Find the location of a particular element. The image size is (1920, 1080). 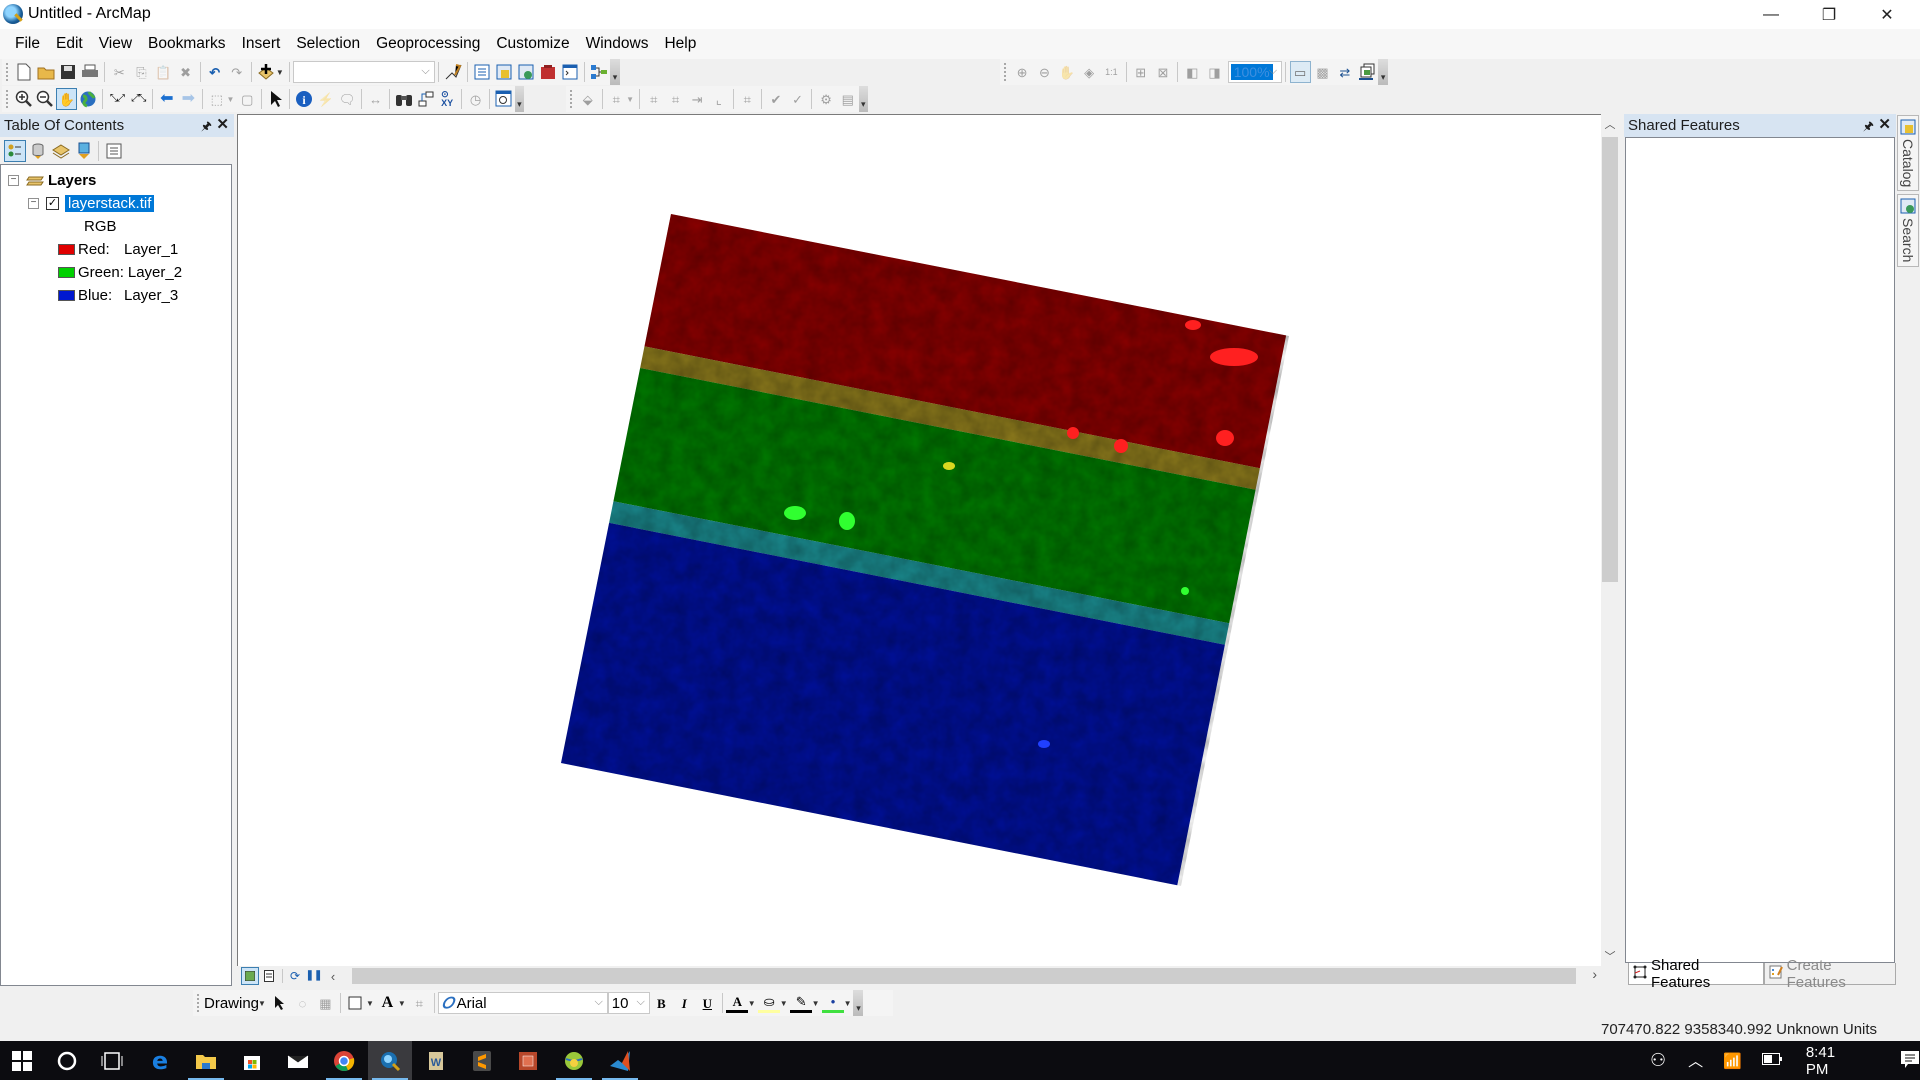

zoom-100-percent-icon: 1:1 is located at coordinates (1111, 72).